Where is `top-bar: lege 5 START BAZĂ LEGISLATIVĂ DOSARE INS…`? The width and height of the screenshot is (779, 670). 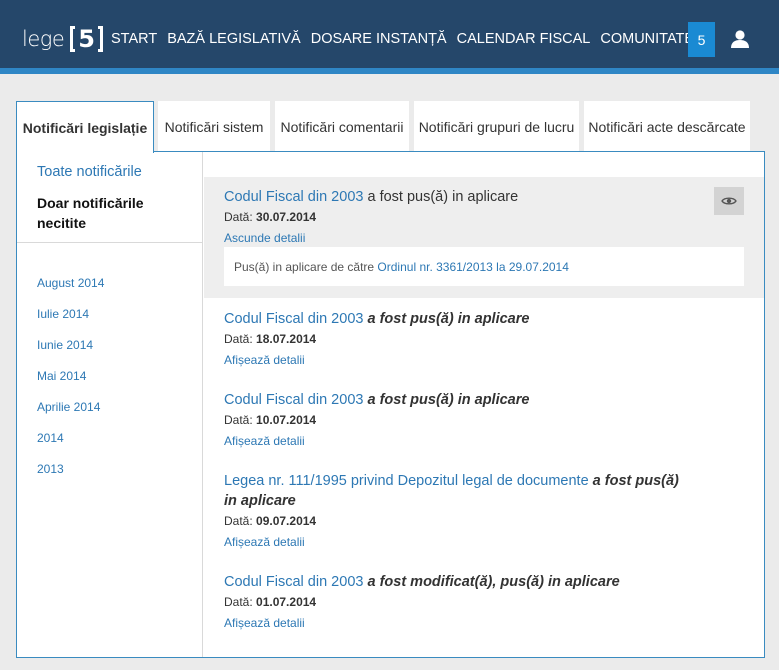 top-bar: lege 5 START BAZĂ LEGISLATIVĂ DOSARE INS… is located at coordinates (389, 37).